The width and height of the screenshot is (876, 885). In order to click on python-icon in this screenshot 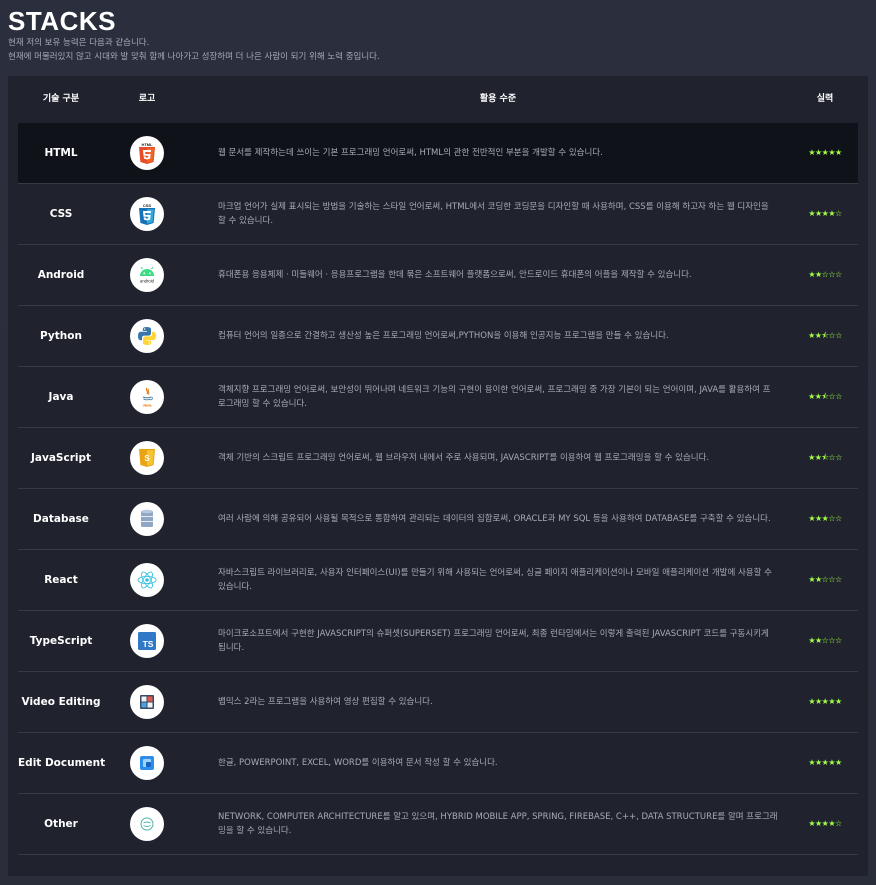, I will do `click(147, 336)`.